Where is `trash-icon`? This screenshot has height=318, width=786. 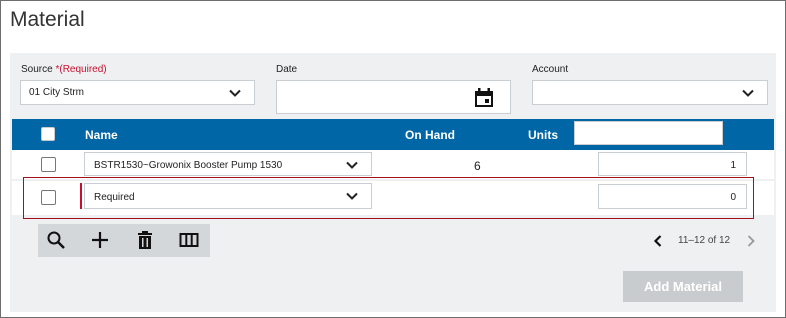
trash-icon is located at coordinates (145, 240).